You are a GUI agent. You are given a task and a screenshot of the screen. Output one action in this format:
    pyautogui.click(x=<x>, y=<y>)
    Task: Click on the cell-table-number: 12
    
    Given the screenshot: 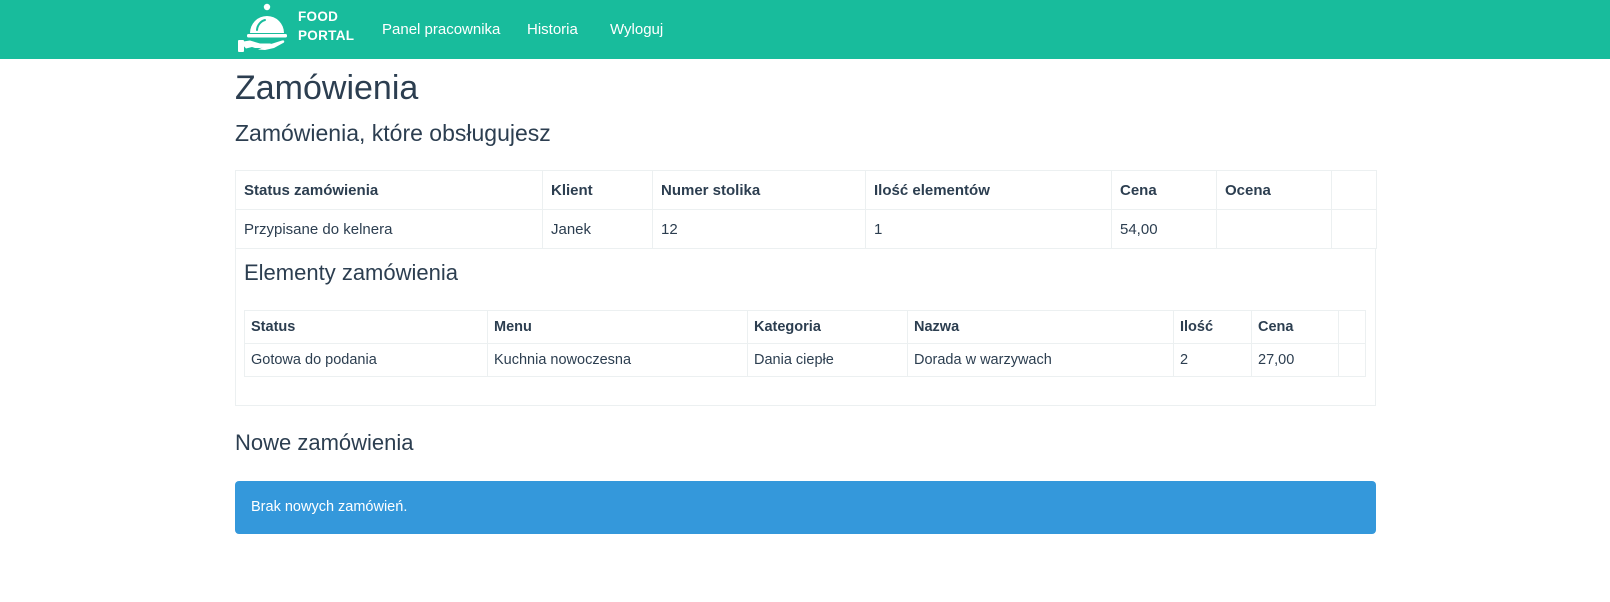 What is the action you would take?
    pyautogui.click(x=759, y=229)
    